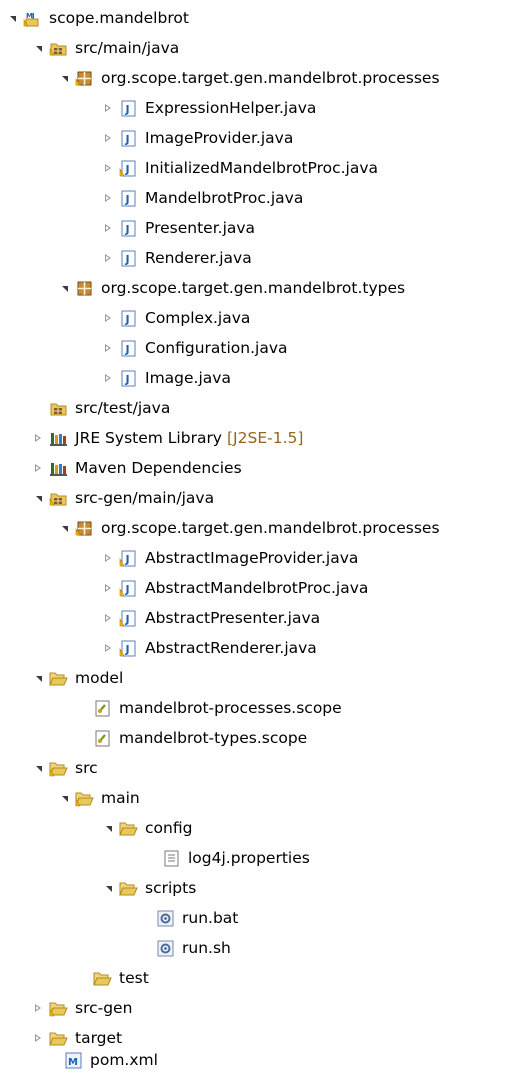 The width and height of the screenshot is (509, 1072). I want to click on folder-label: target, so click(99, 1038).